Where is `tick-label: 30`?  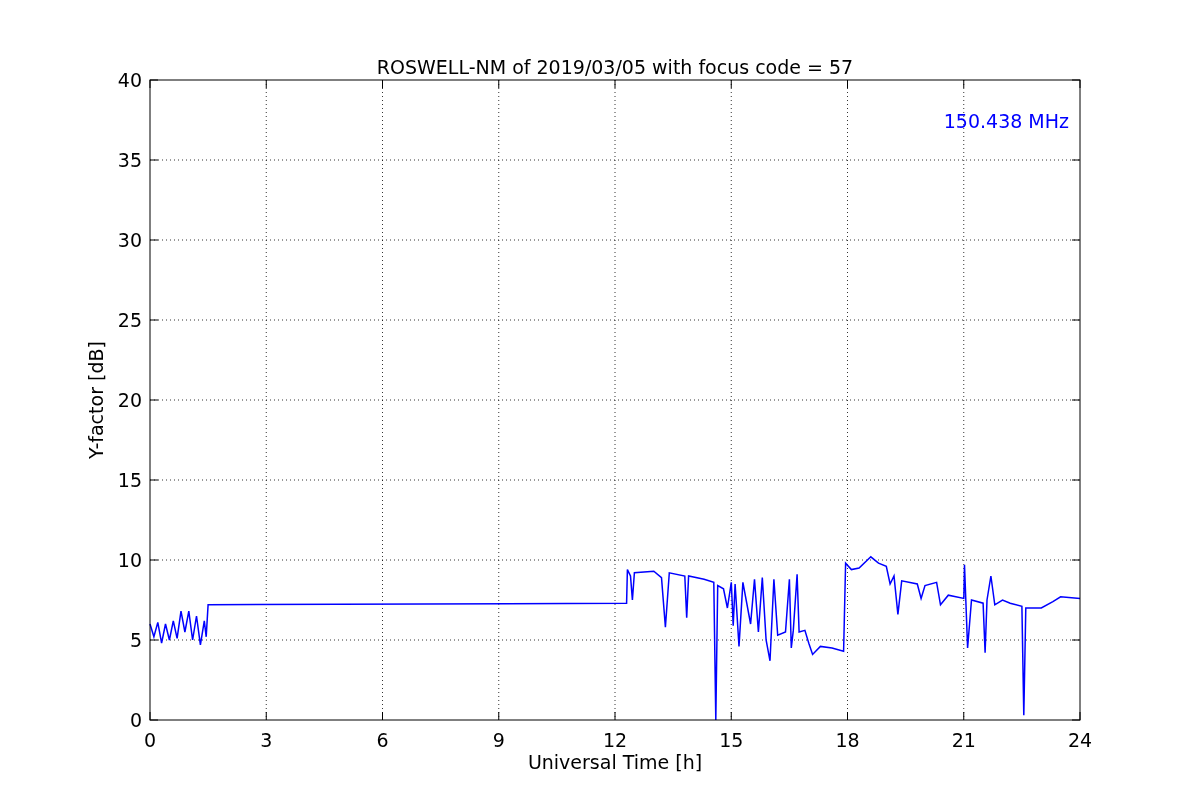 tick-label: 30 is located at coordinates (129, 240).